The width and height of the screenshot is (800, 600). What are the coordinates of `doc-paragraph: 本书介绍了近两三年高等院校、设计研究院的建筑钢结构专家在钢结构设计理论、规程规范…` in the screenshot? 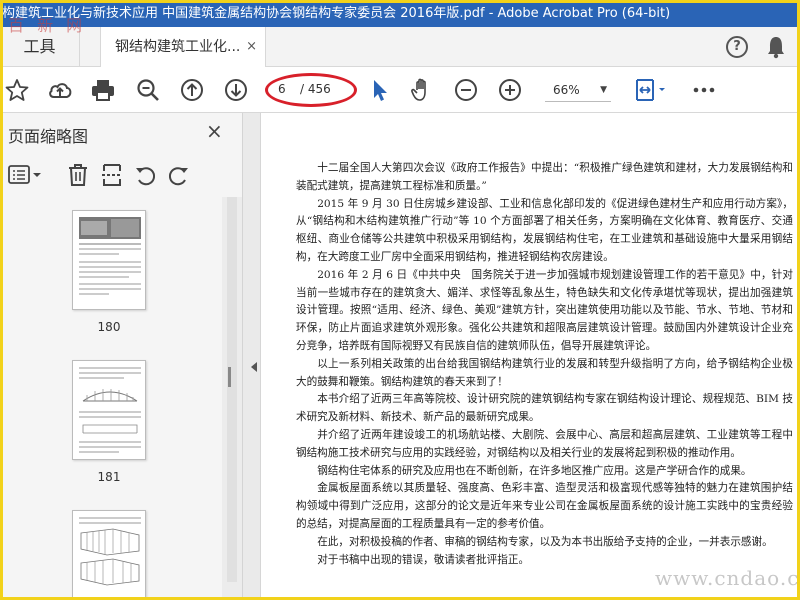 It's located at (544, 408).